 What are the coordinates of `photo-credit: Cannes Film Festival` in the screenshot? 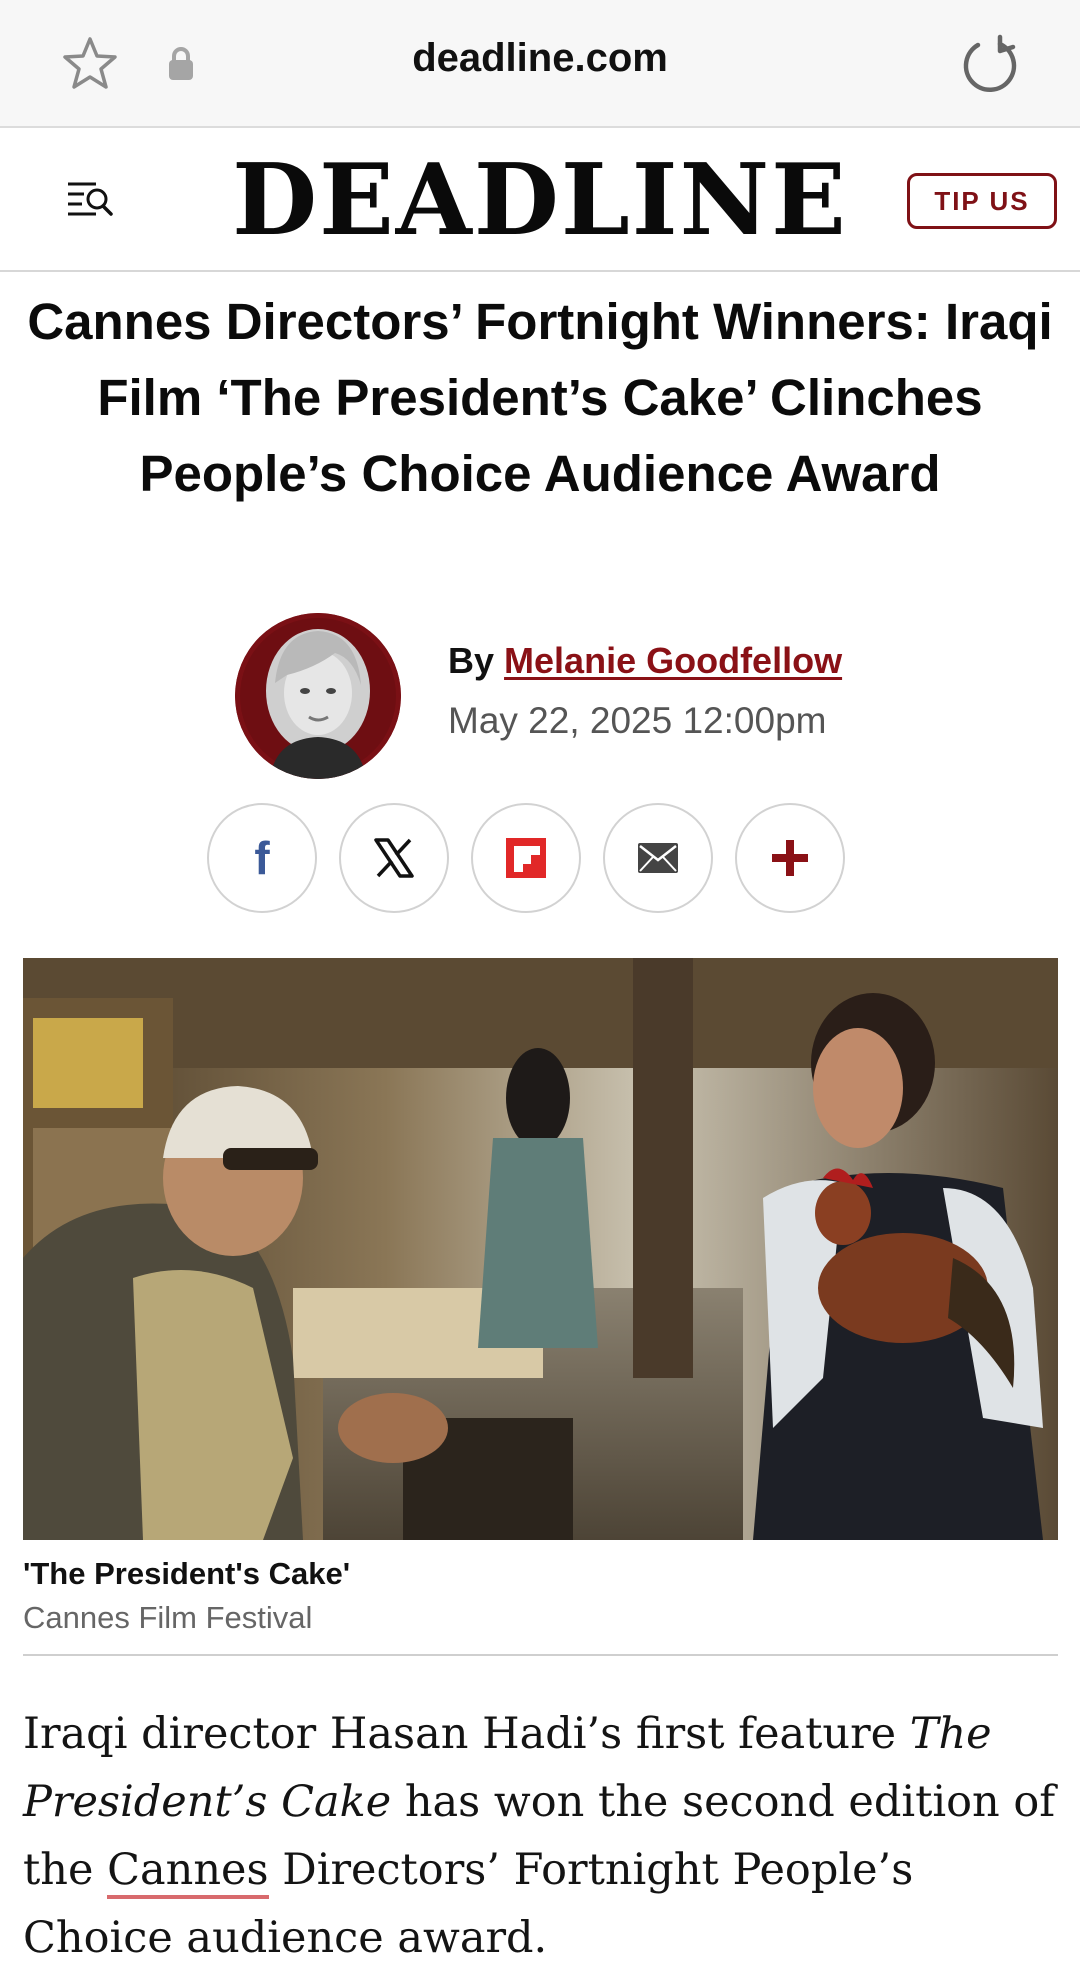 It's located at (168, 1617).